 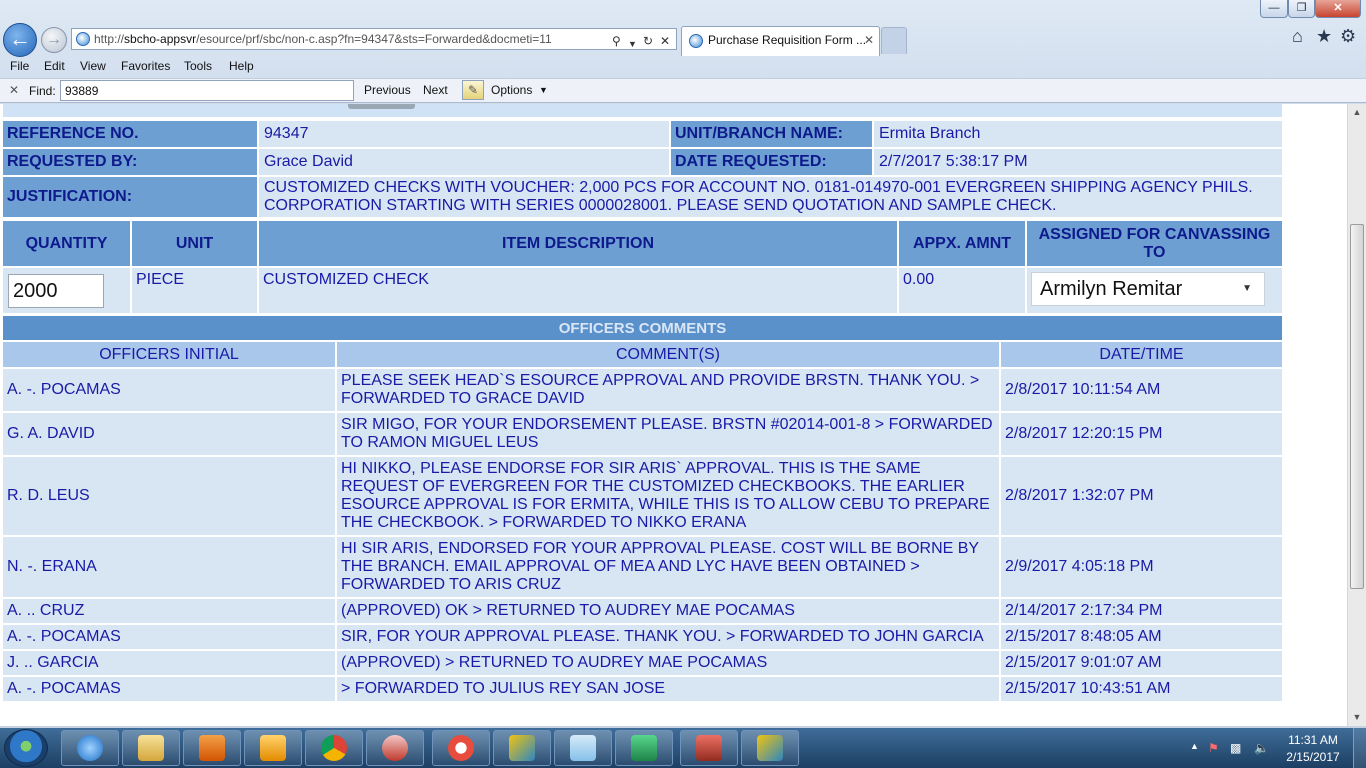 I want to click on home-icon: ⌂, so click(x=1297, y=36).